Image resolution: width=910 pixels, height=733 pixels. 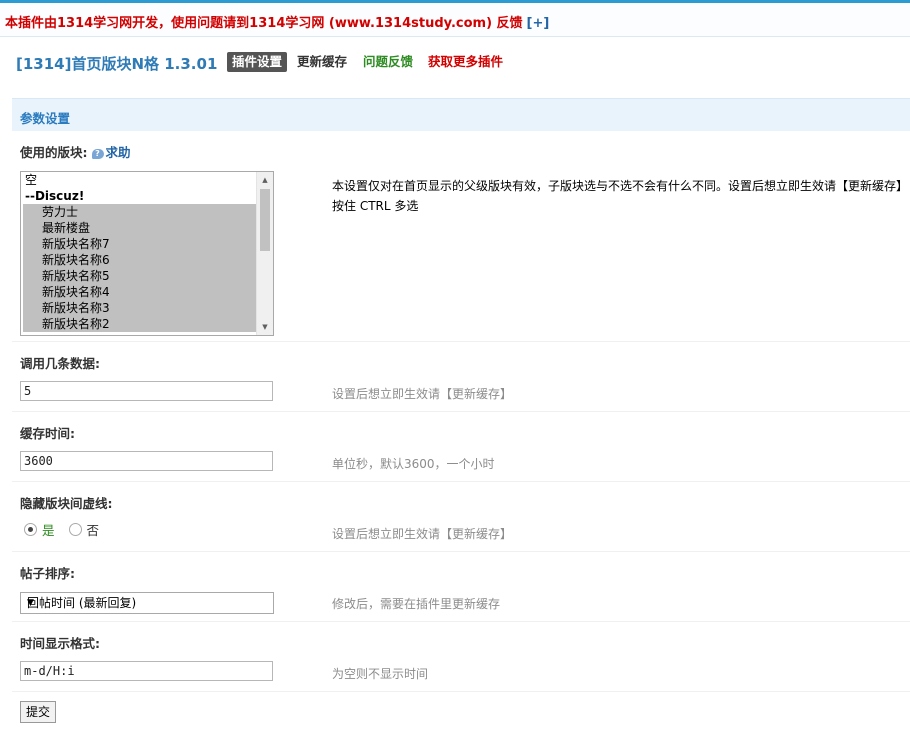 What do you see at coordinates (265, 180) in the screenshot?
I see `scroll-up-arrow-icon: ▲` at bounding box center [265, 180].